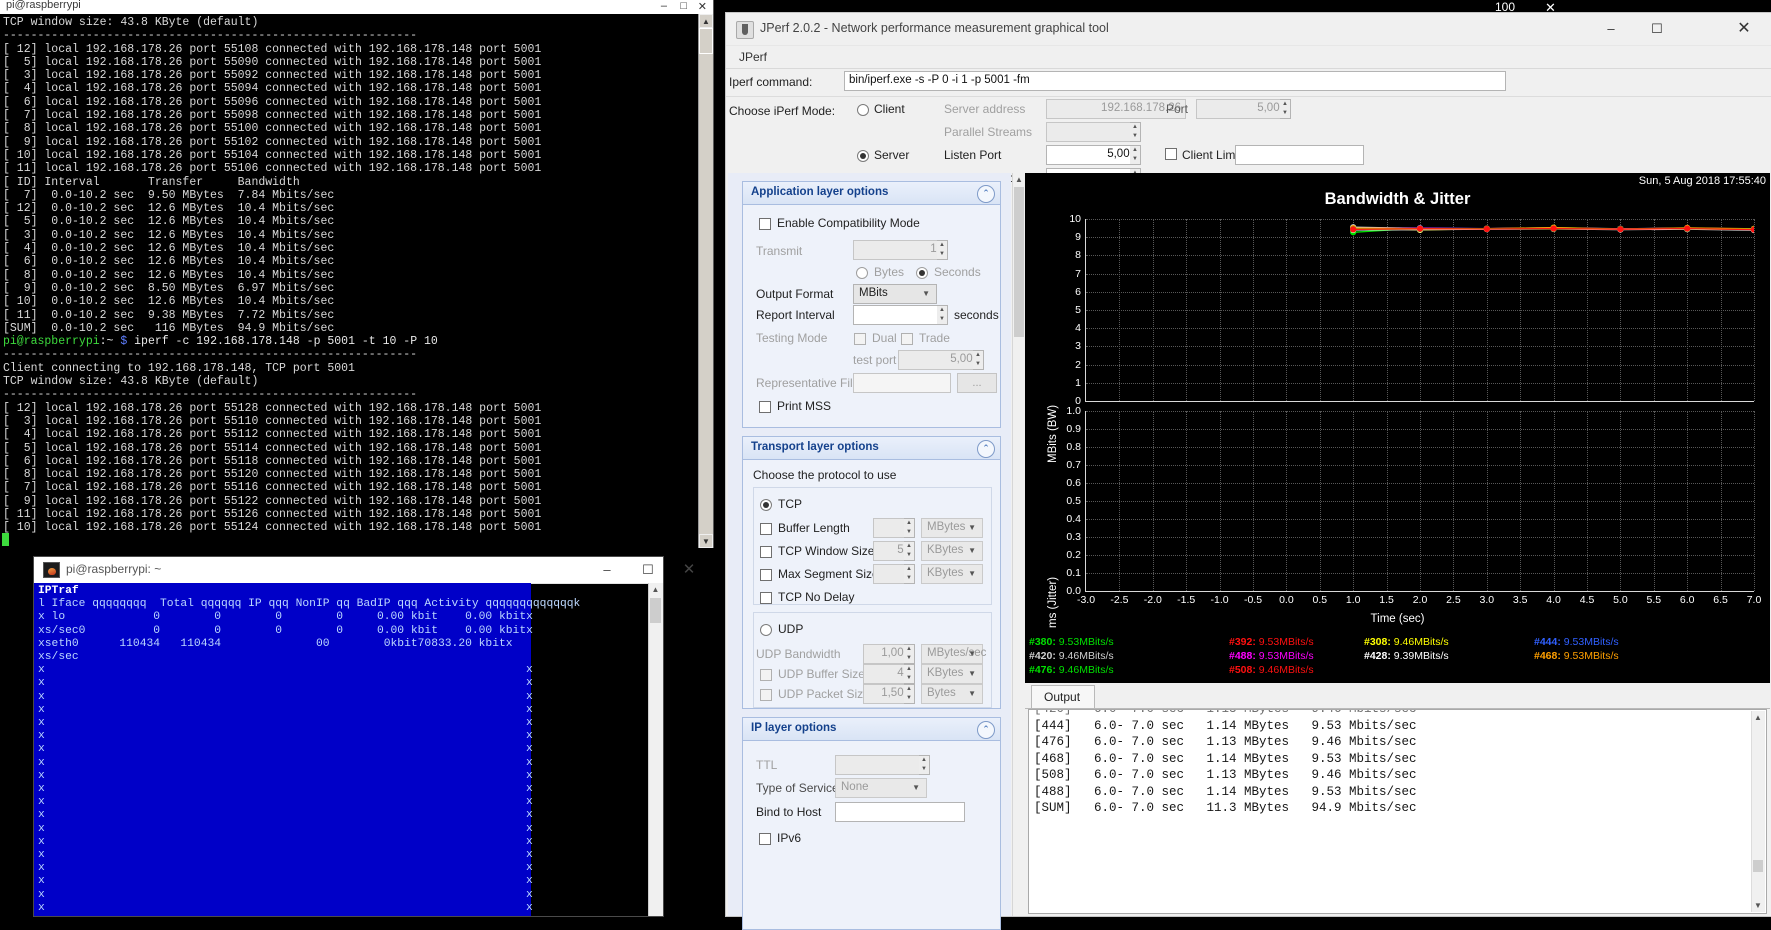 This screenshot has height=930, width=1771. Describe the element at coordinates (952, 551) in the screenshot. I see `tcp-window-unit-select: KBytes ▼` at that location.